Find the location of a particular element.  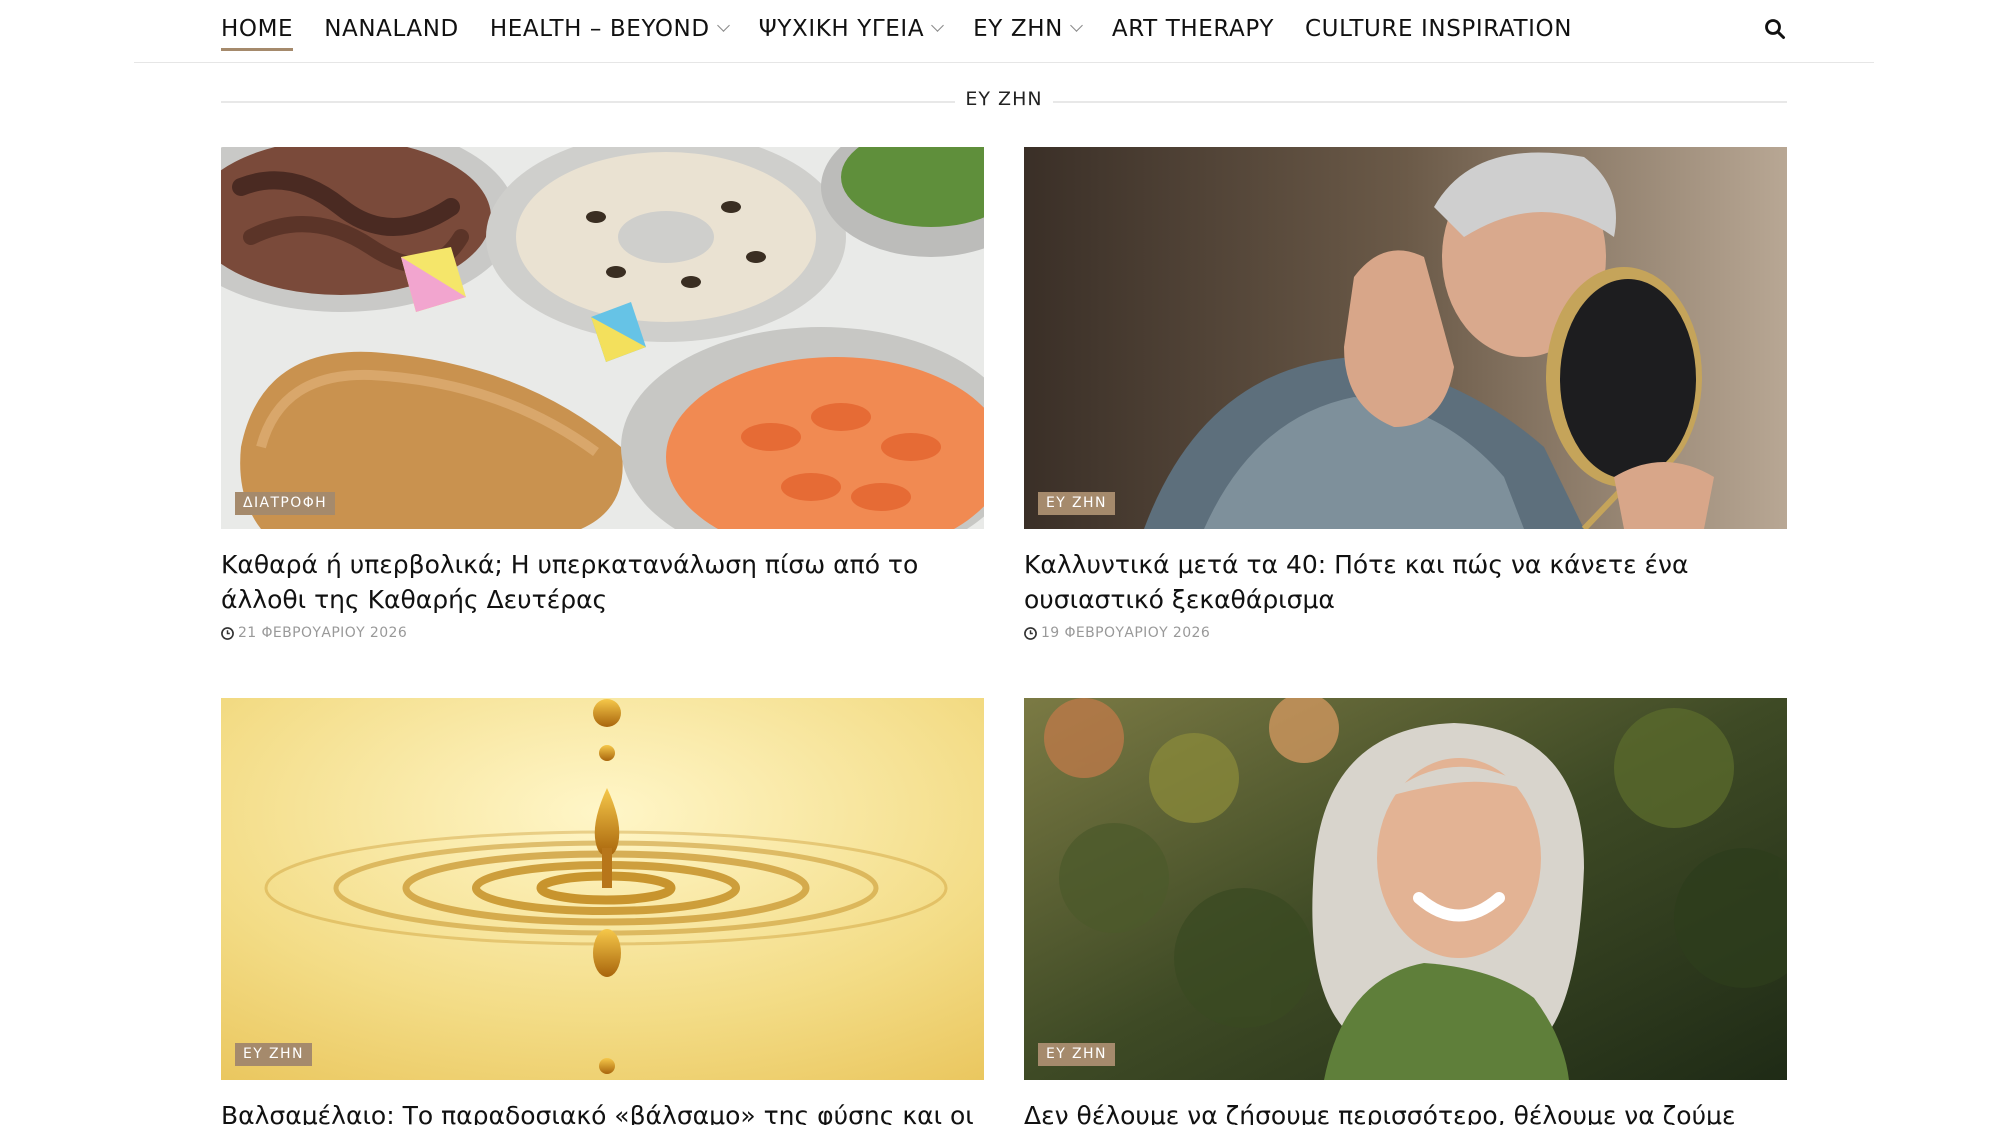

smiling-woman-garden-photo is located at coordinates (1405, 889).